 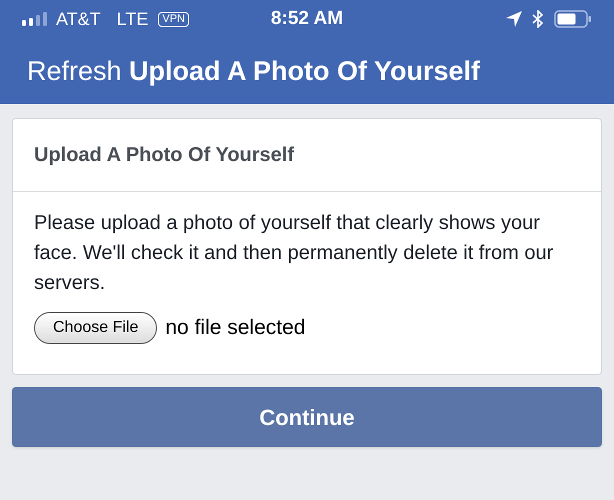 I want to click on continue-button: Continue, so click(x=307, y=417).